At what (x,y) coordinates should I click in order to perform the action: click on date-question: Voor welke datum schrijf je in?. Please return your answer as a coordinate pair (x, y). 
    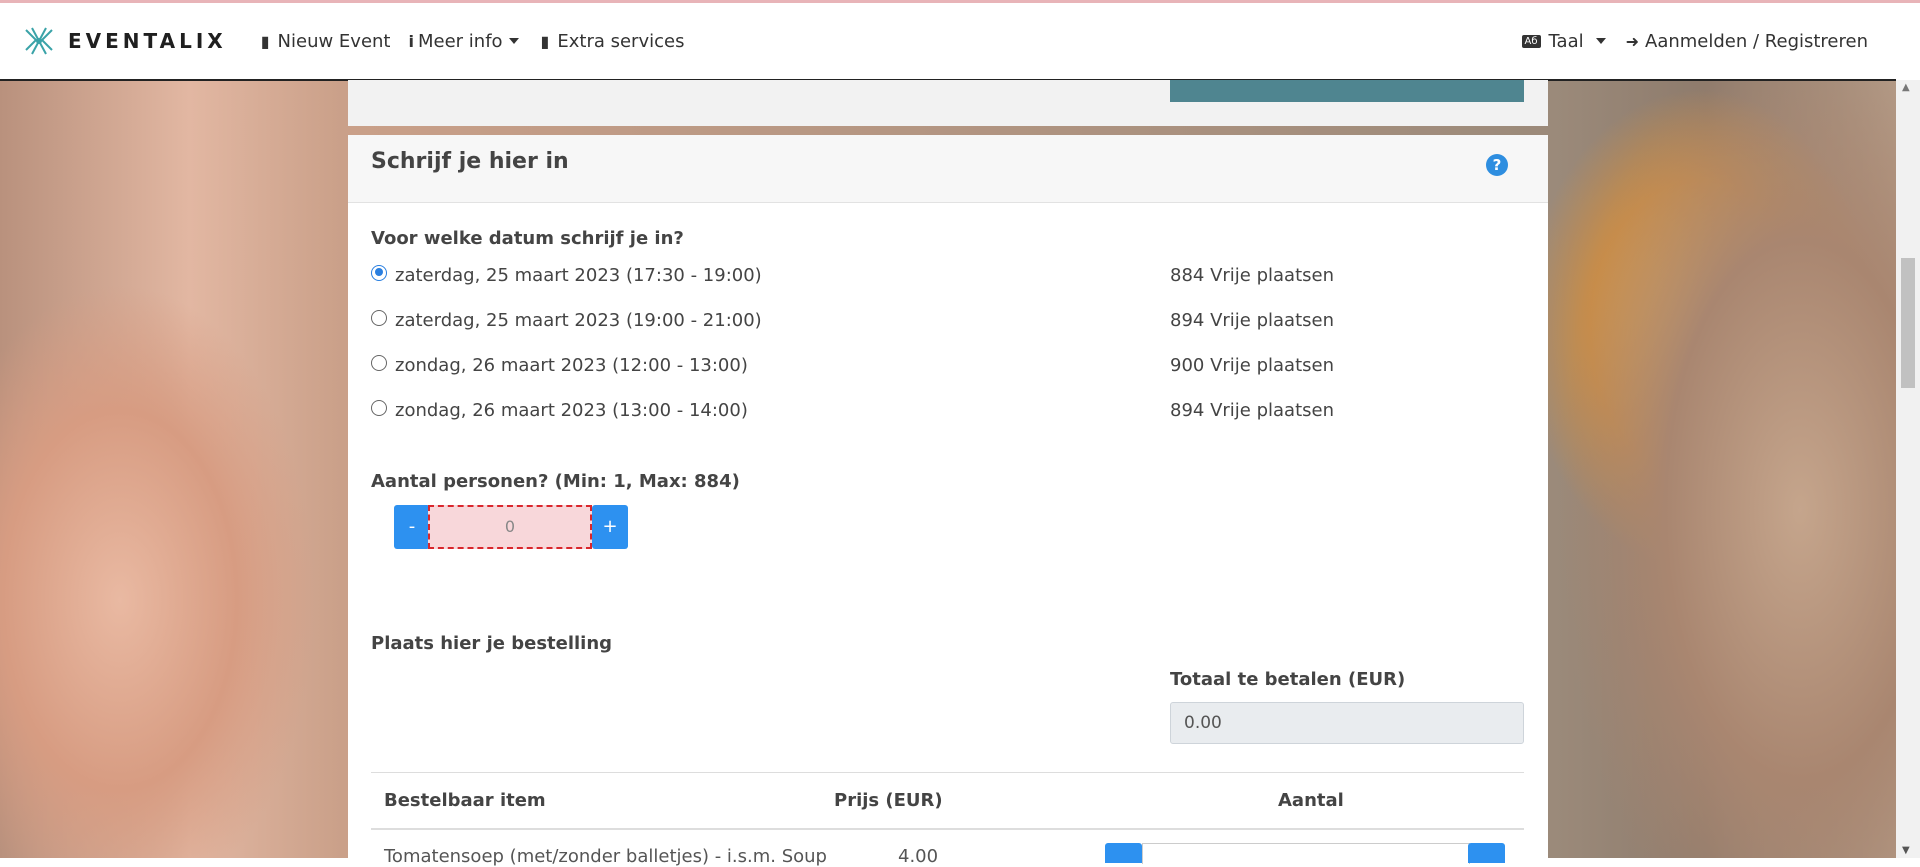
    Looking at the image, I should click on (527, 238).